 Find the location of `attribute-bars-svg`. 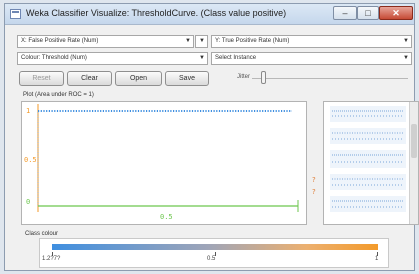

attribute-bars-svg is located at coordinates (368, 159).